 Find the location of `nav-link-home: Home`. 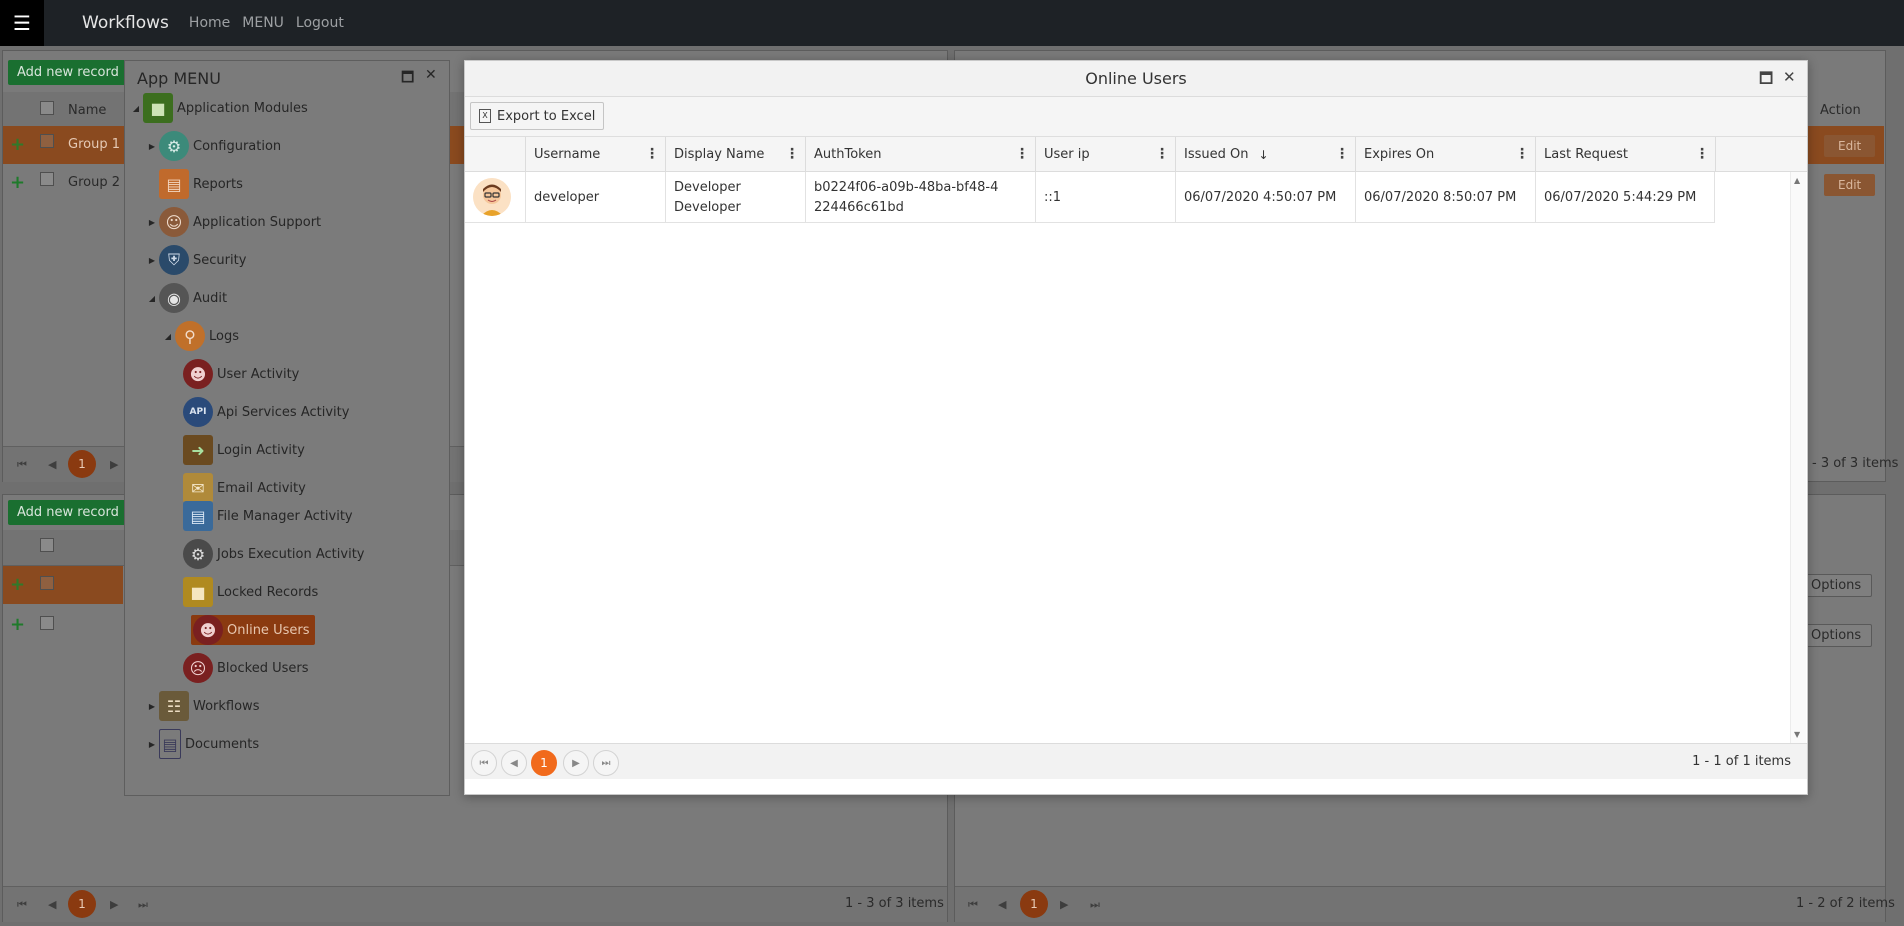

nav-link-home: Home is located at coordinates (209, 23).